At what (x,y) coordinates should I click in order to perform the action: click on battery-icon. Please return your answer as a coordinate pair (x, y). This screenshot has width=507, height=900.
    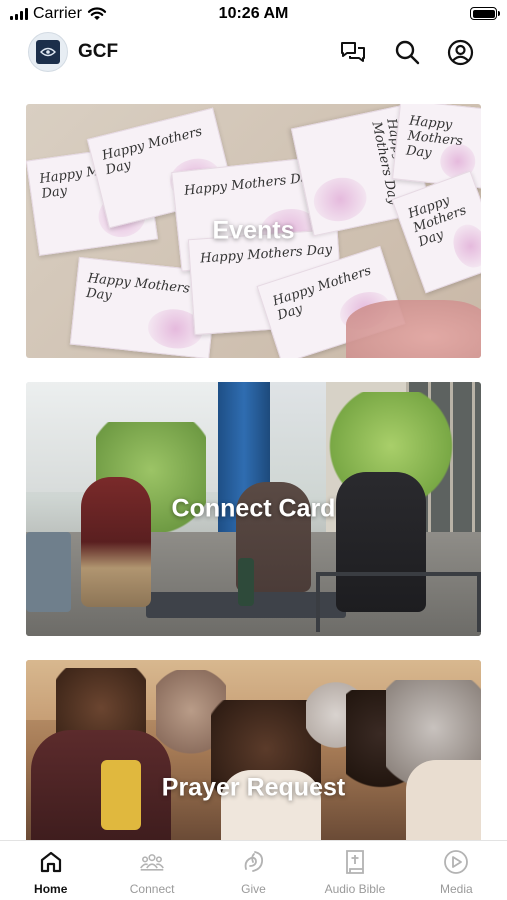
    Looking at the image, I should click on (485, 13).